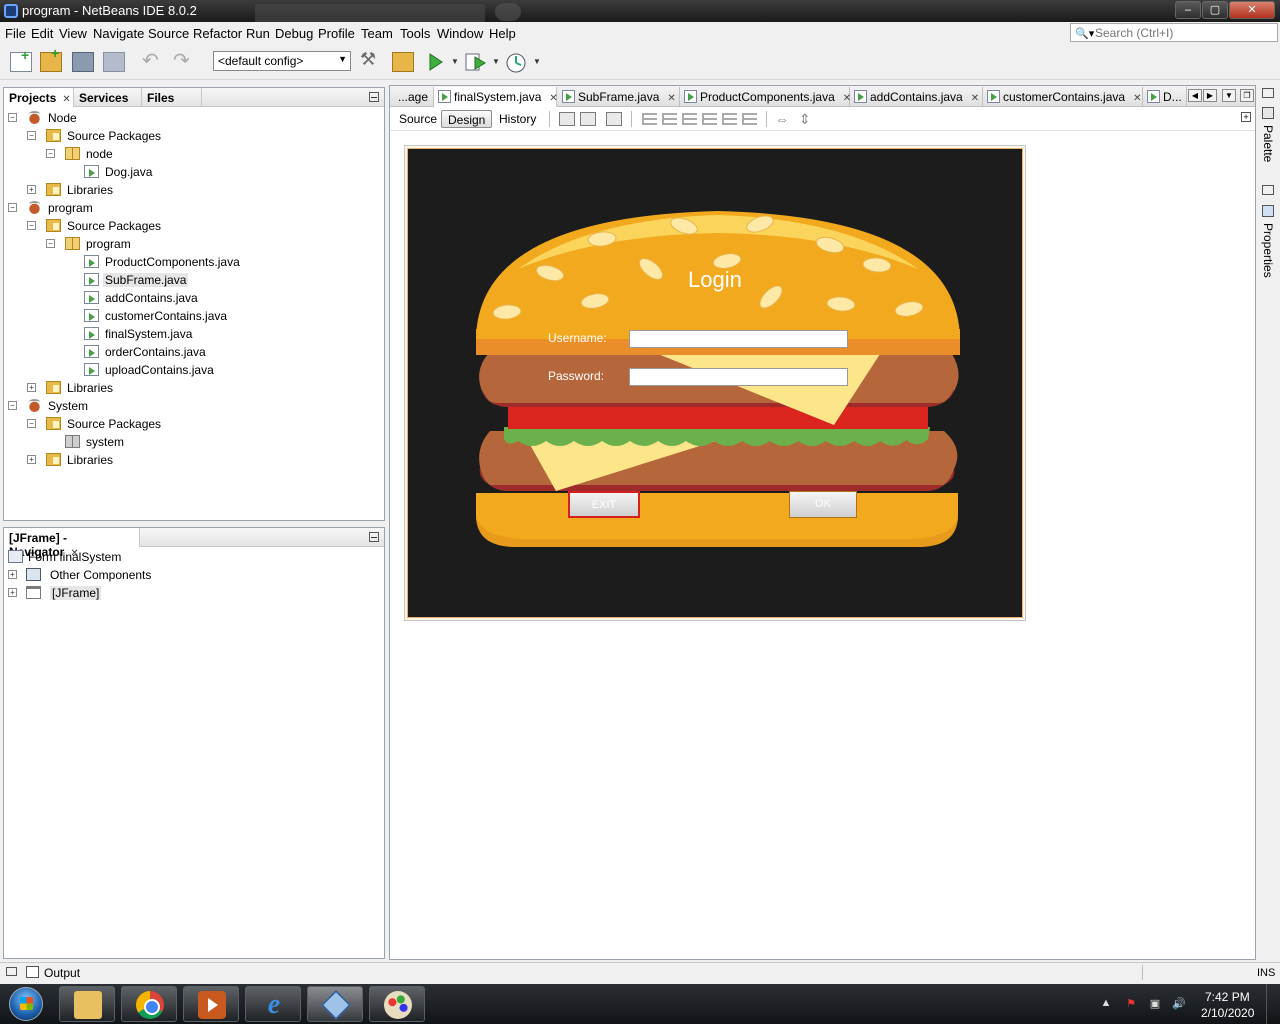 This screenshot has width=1280, height=1024. What do you see at coordinates (1063, 97) in the screenshot?
I see `editor-tab-customercontains: customerContains.java ✕` at bounding box center [1063, 97].